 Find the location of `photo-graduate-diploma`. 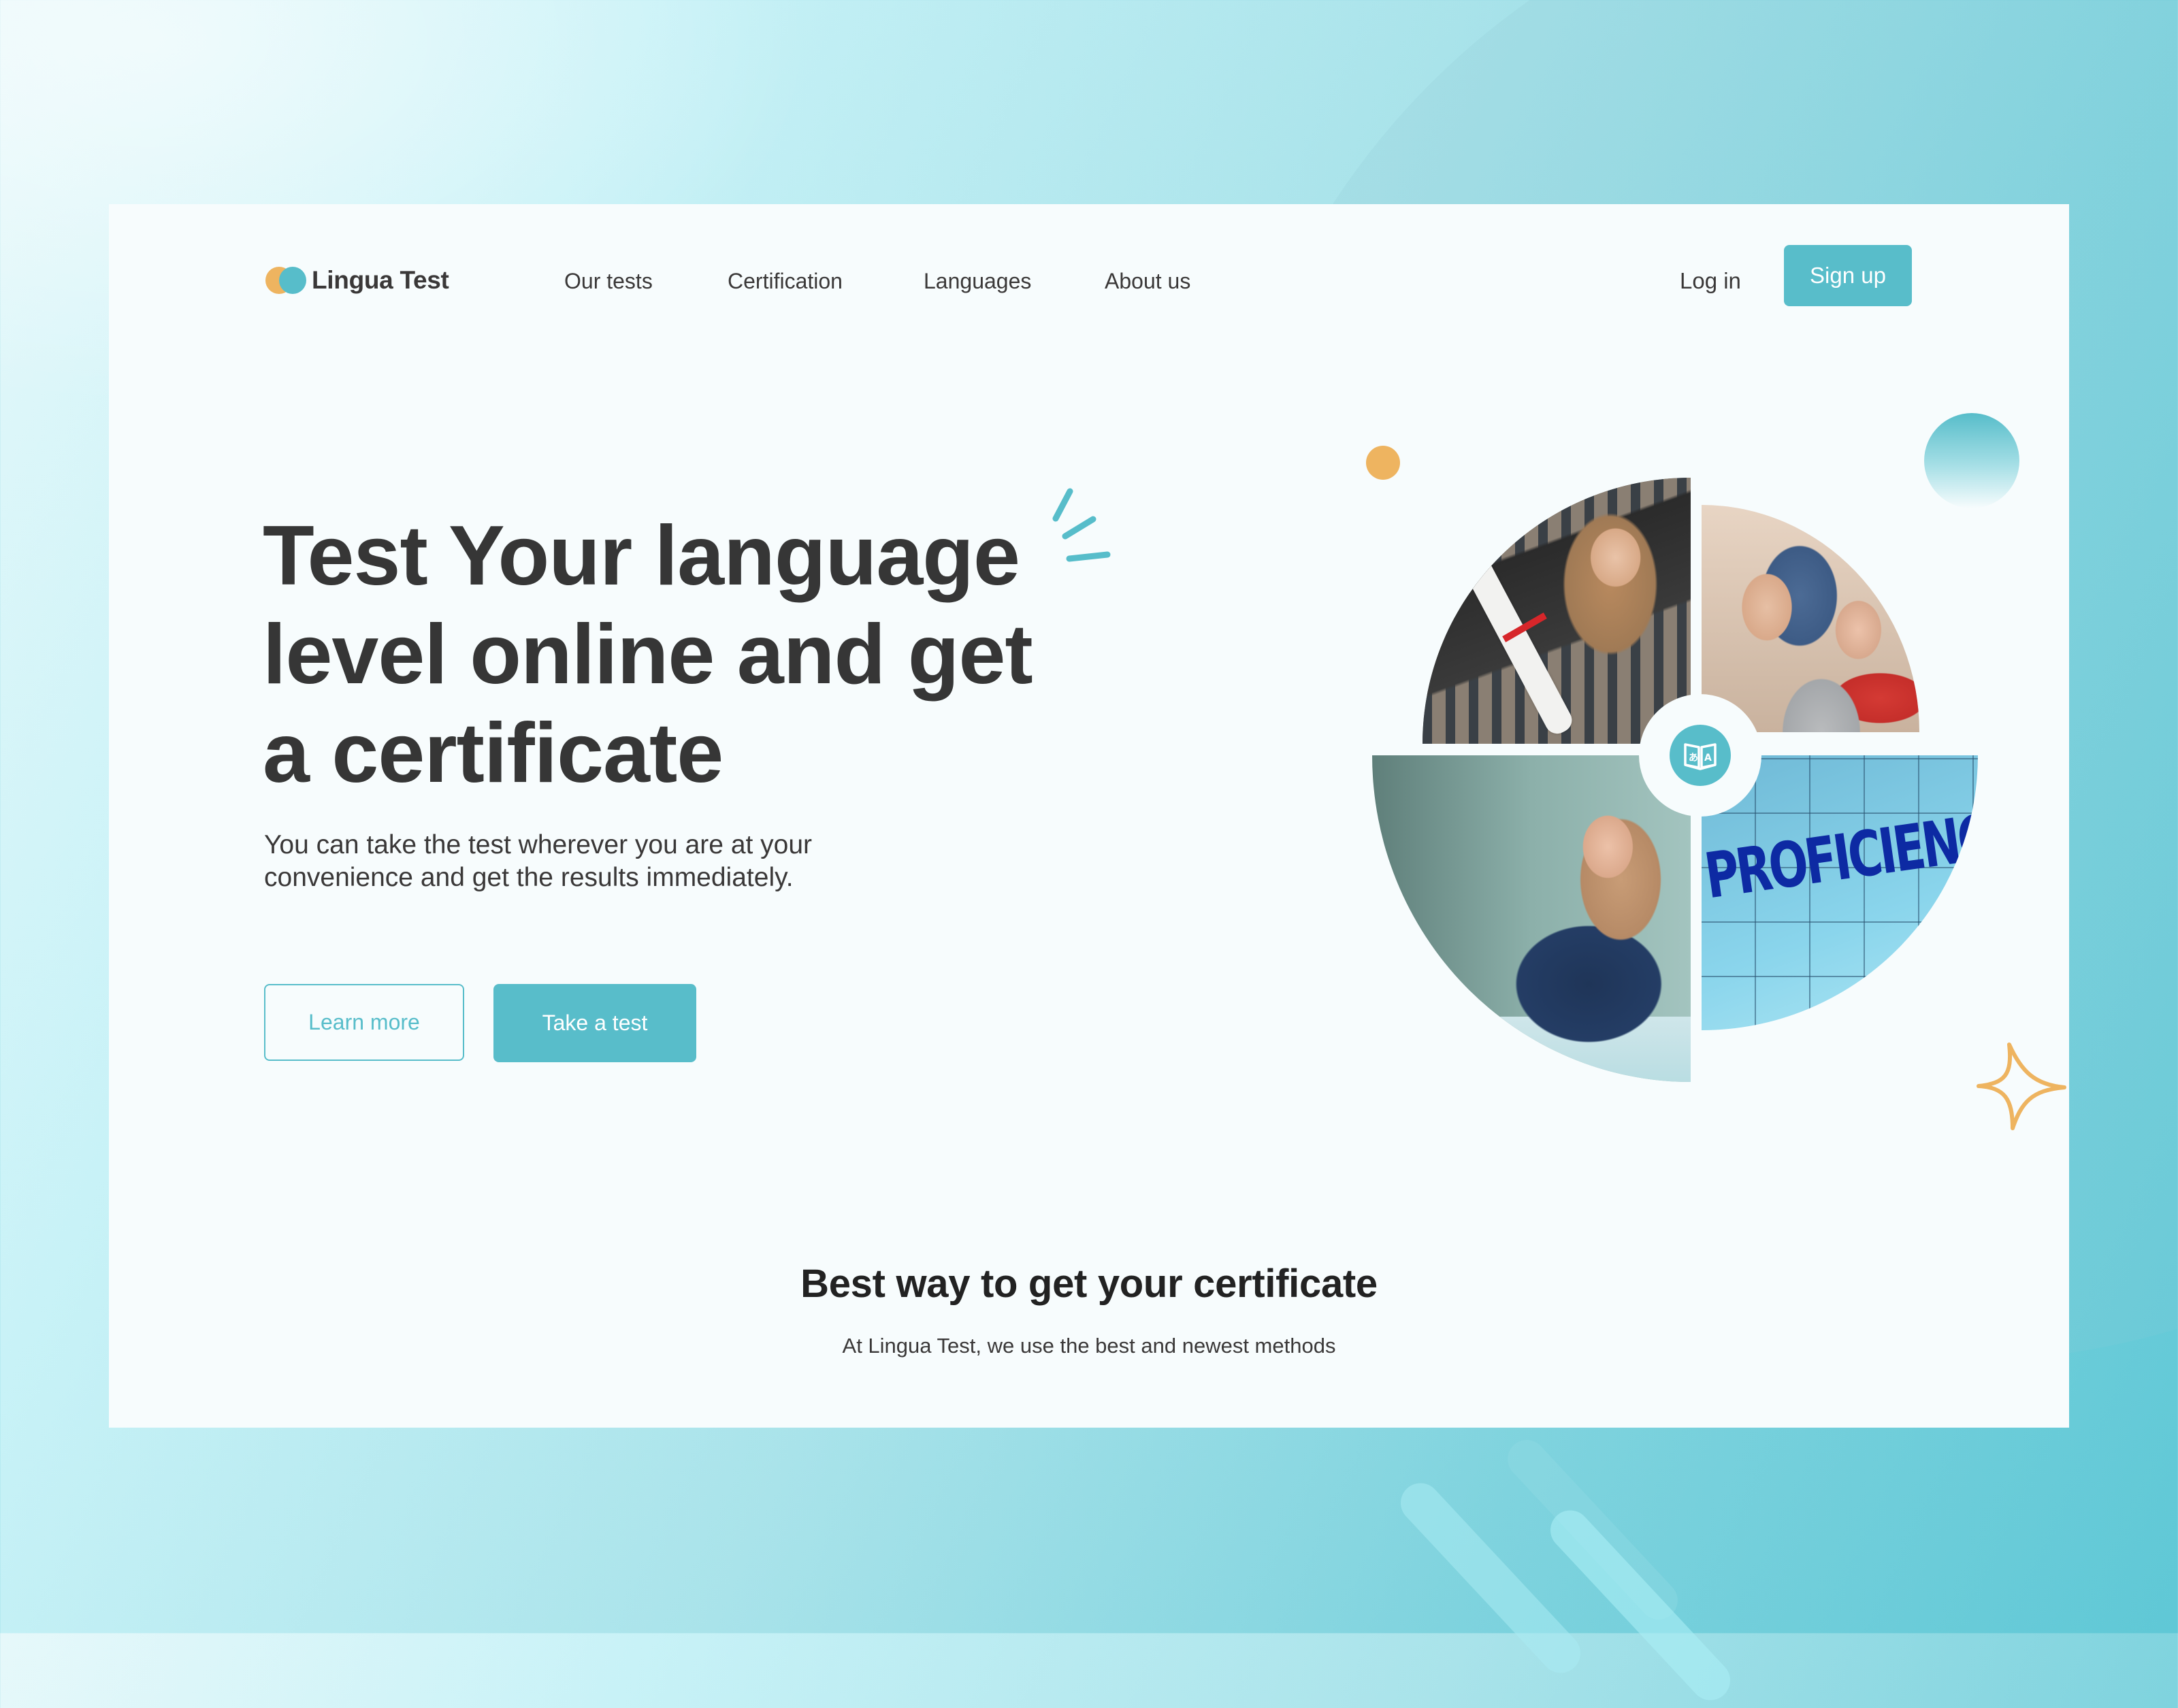

photo-graduate-diploma is located at coordinates (1557, 611).